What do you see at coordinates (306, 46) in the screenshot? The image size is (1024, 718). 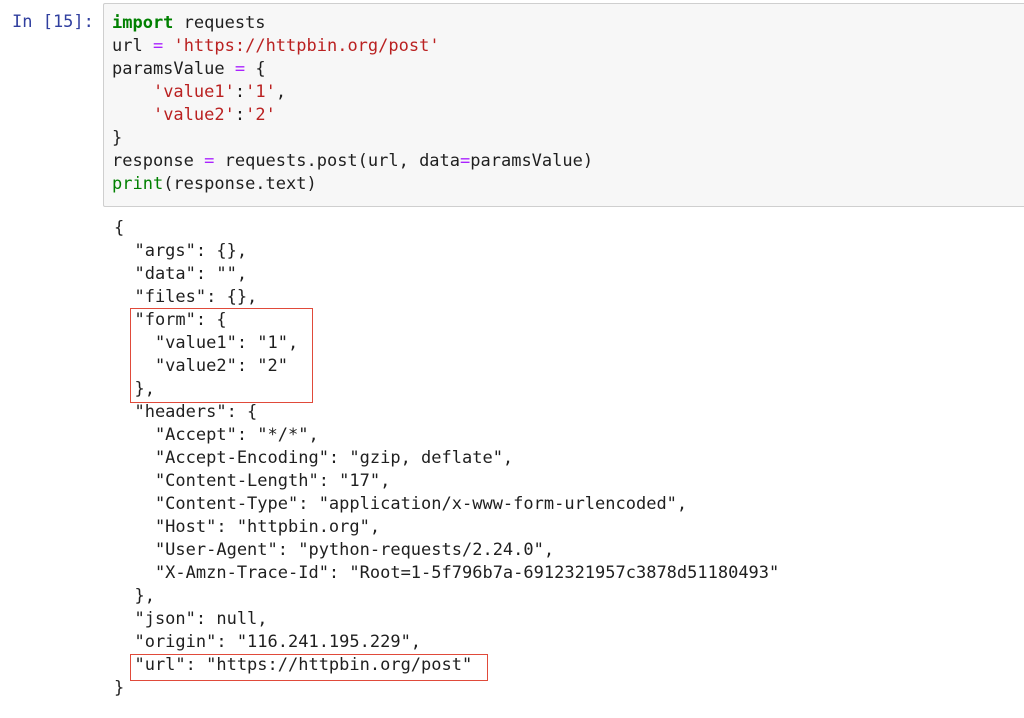 I see `code-token: 'https://httpbin.org/post'` at bounding box center [306, 46].